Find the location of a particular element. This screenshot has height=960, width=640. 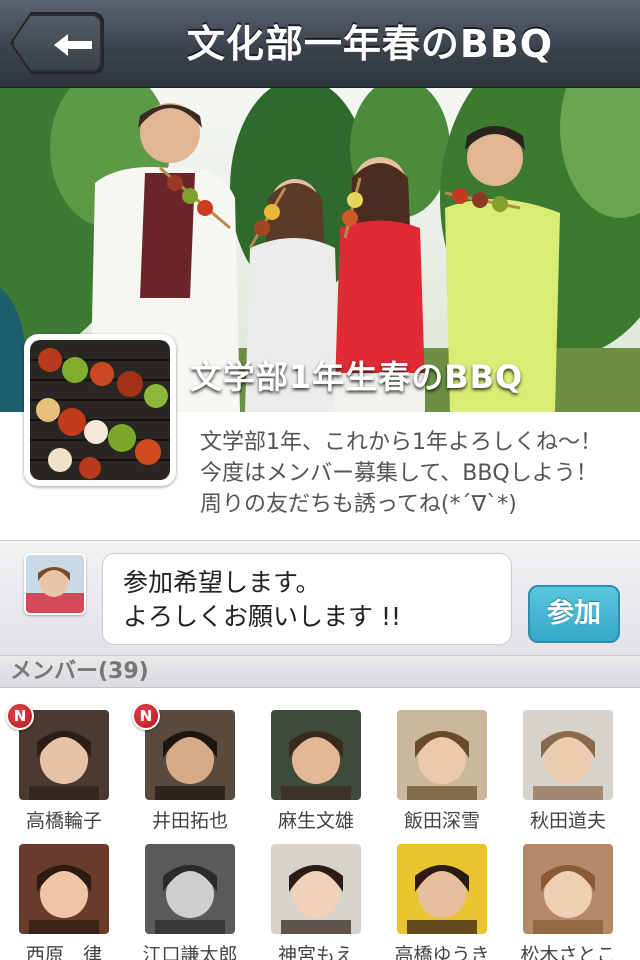

bbq-skewer-image is located at coordinates (100, 410).